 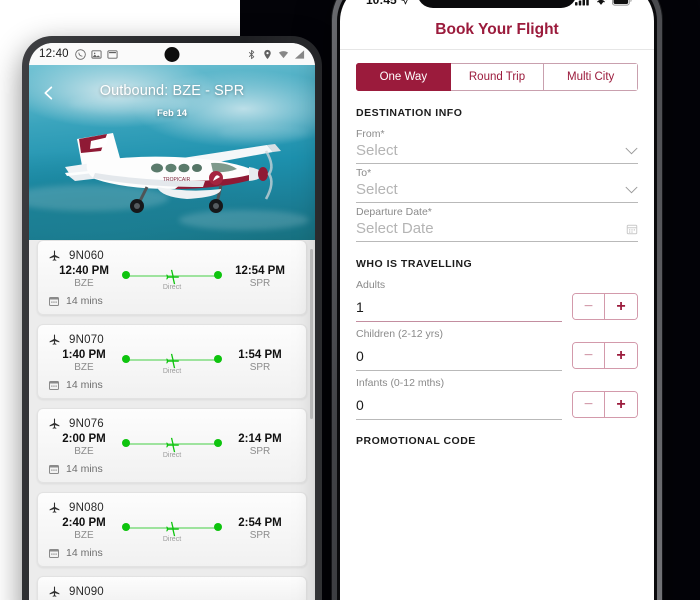 I want to click on arrive-time: 2:54 PM, so click(x=260, y=523).